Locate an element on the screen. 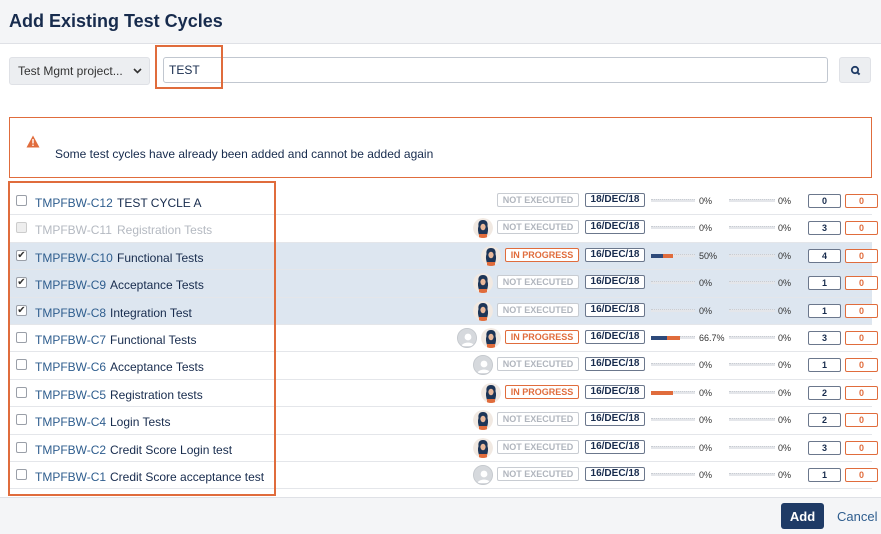 The height and width of the screenshot is (534, 881). test-count-badge: 0 is located at coordinates (824, 201).